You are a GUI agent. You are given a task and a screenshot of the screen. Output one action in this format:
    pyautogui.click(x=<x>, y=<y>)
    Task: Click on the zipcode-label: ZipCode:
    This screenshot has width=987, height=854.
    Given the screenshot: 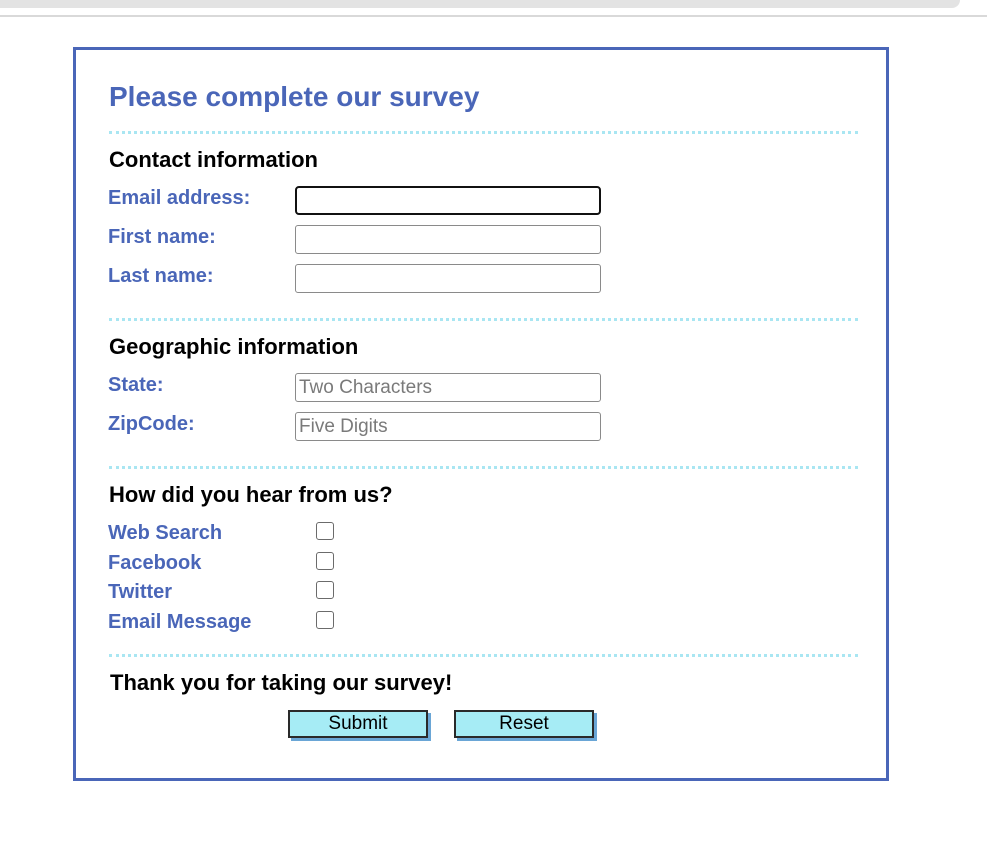 What is the action you would take?
    pyautogui.click(x=151, y=424)
    